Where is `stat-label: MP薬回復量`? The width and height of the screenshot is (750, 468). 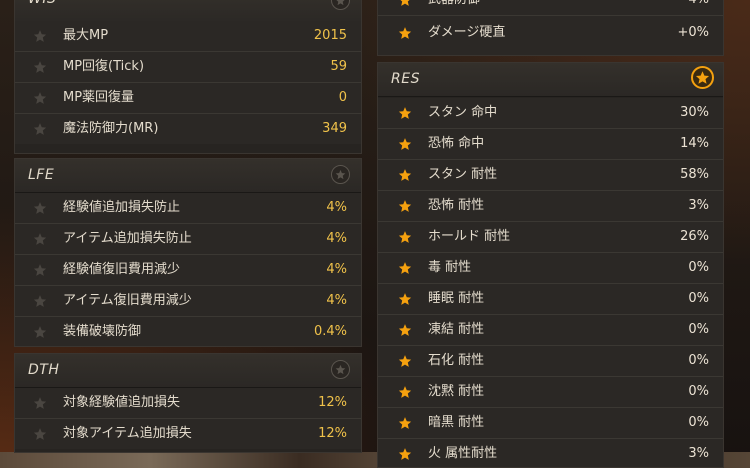
stat-label: MP薬回復量 is located at coordinates (99, 97).